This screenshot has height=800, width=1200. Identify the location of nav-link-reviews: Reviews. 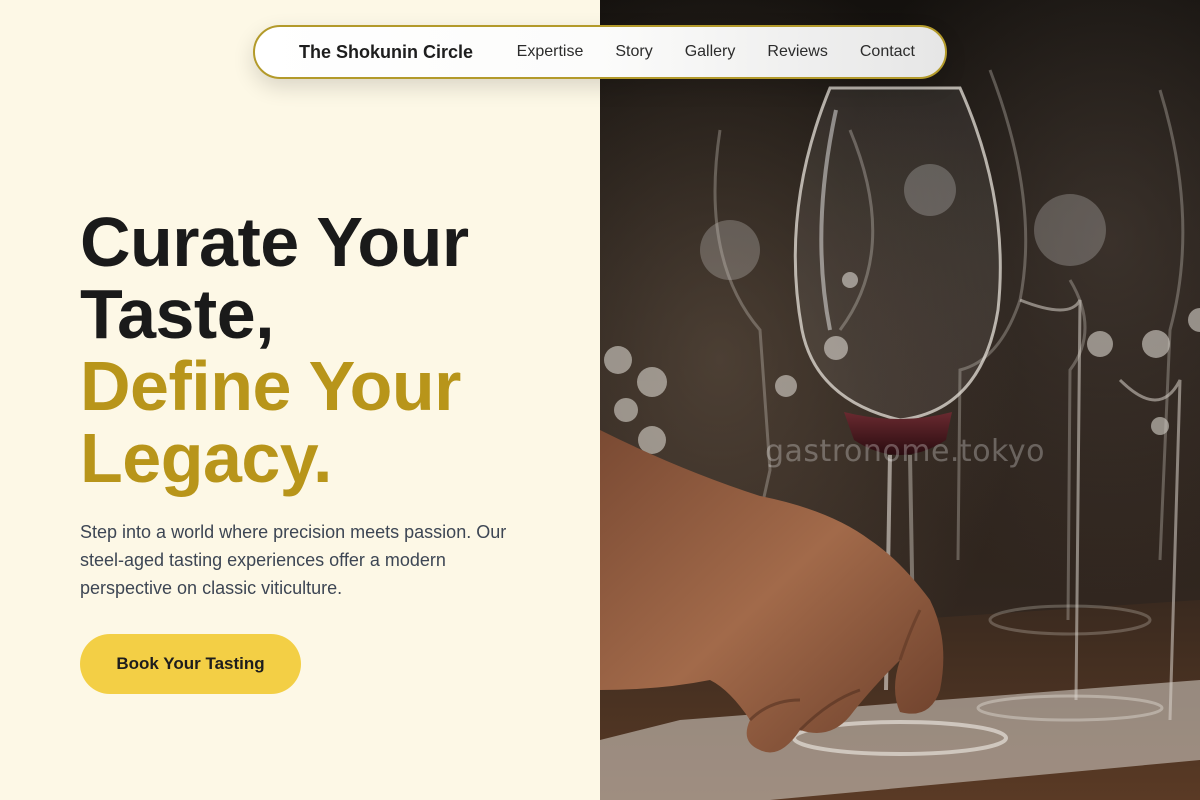
(797, 51).